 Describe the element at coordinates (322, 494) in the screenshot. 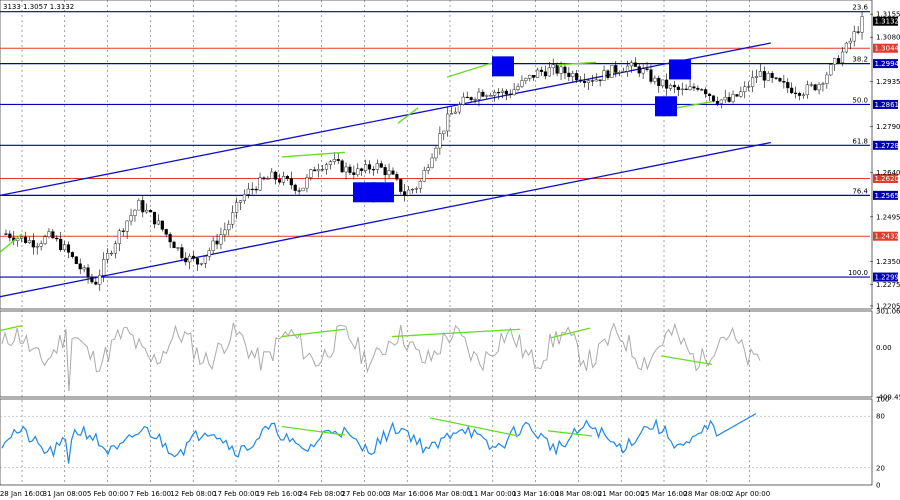

I see `x-tick-label: 24 Feb 08:00` at that location.